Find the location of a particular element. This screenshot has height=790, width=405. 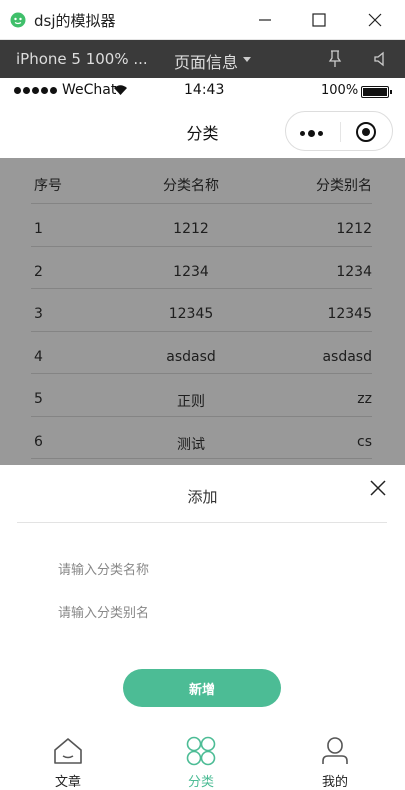

tab-category: 分类 is located at coordinates (201, 757).